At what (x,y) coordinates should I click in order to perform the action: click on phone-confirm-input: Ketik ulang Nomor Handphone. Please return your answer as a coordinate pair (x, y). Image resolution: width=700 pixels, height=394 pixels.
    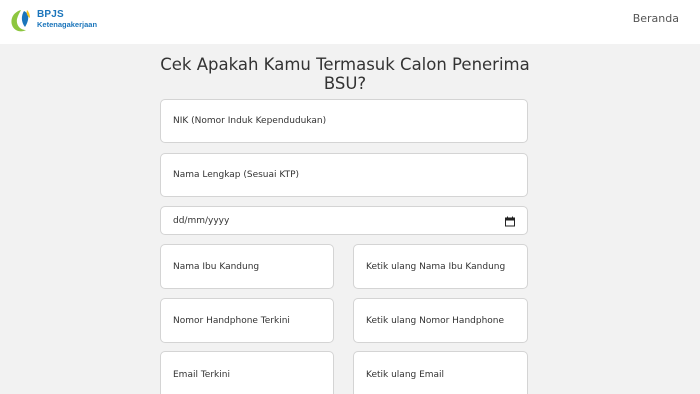
    Looking at the image, I should click on (440, 320).